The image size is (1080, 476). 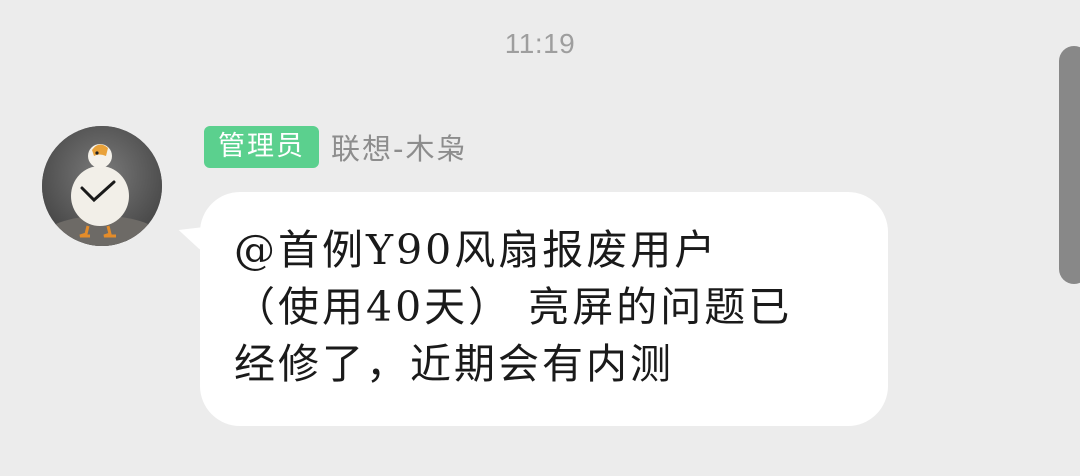 I want to click on duck-avatar-icon, so click(x=102, y=186).